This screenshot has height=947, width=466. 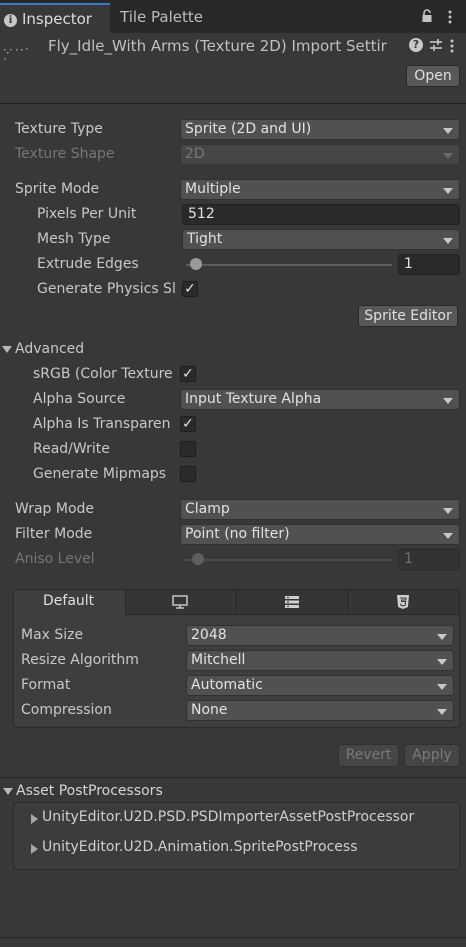 What do you see at coordinates (416, 45) in the screenshot?
I see `help-icon: ?` at bounding box center [416, 45].